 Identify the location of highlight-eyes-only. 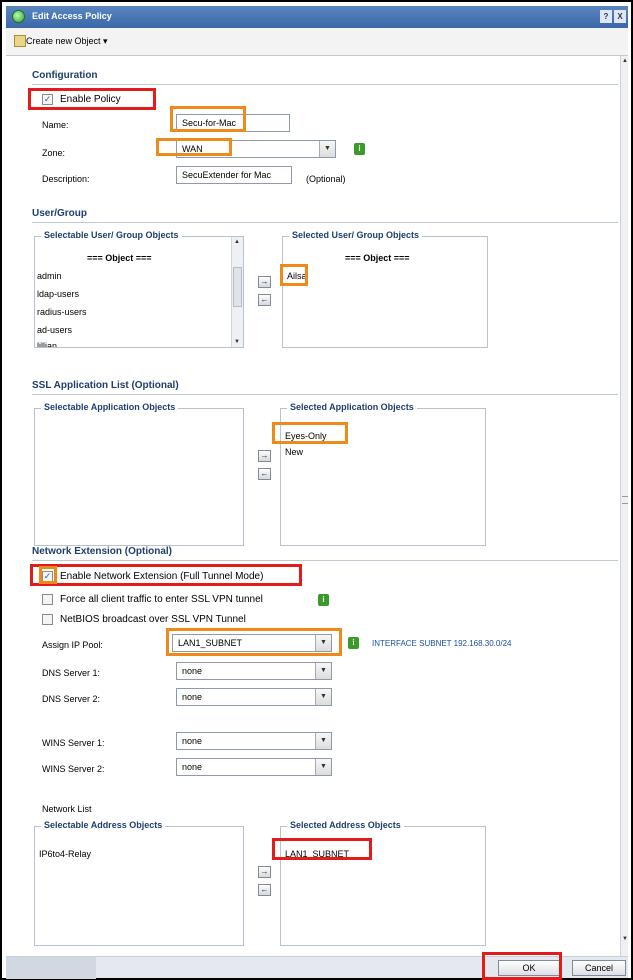
(310, 433).